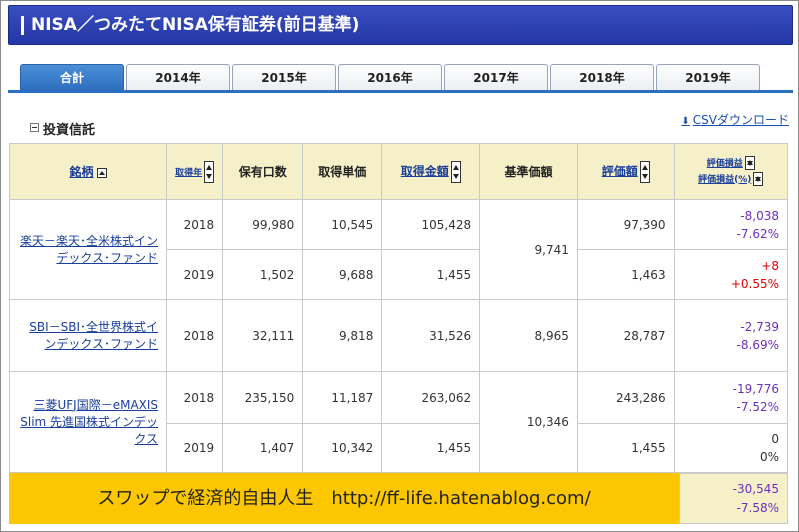  Describe the element at coordinates (757, 233) in the screenshot. I see `pl-pct-value: -7.62%` at that location.